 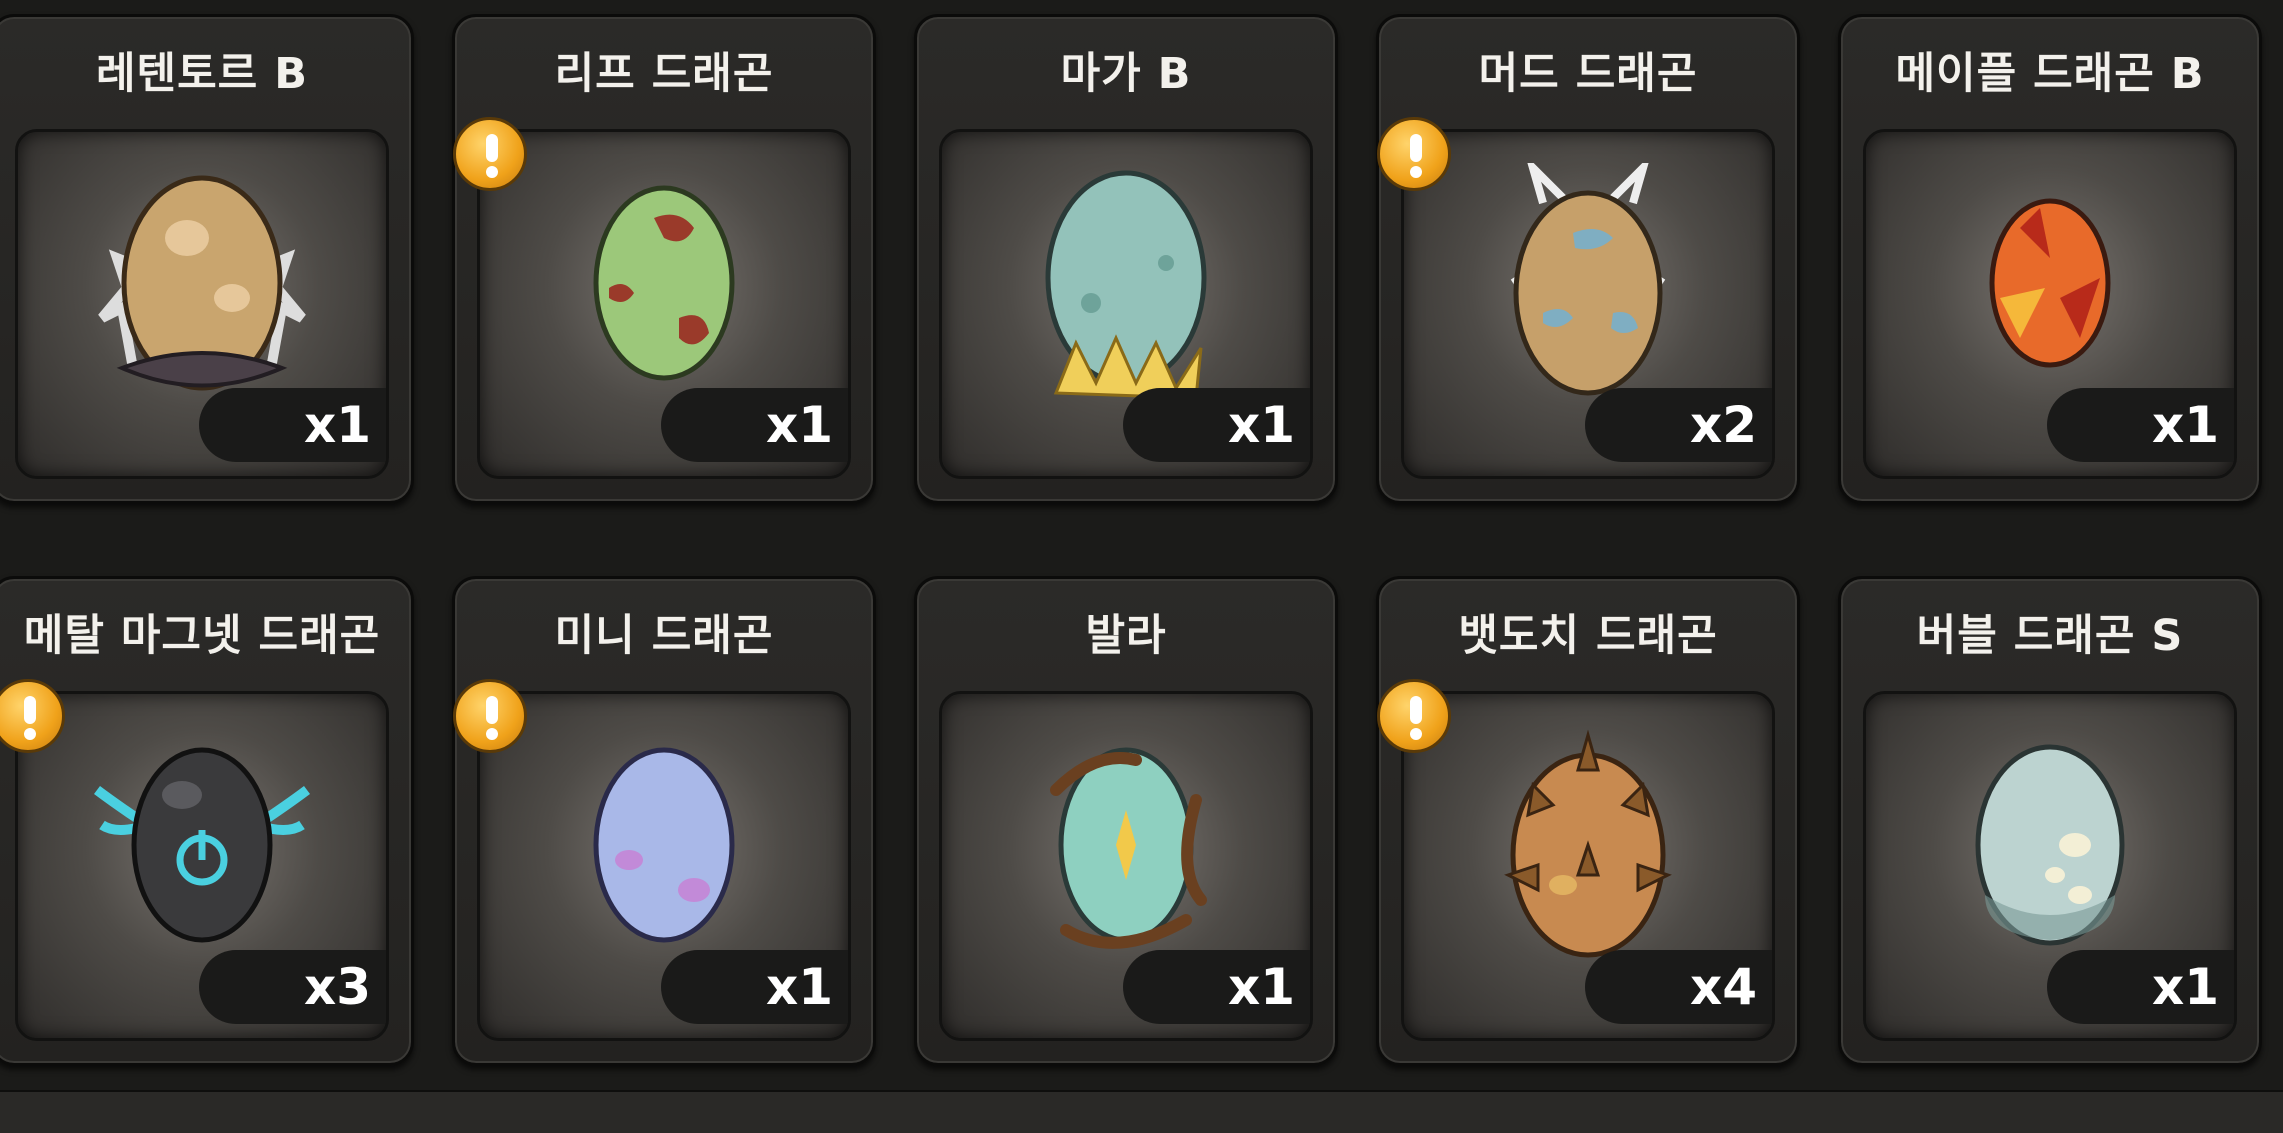 I want to click on egg-card-hedgehog-dragon: 뱃도치 드래곤 x4, so click(x=1588, y=821).